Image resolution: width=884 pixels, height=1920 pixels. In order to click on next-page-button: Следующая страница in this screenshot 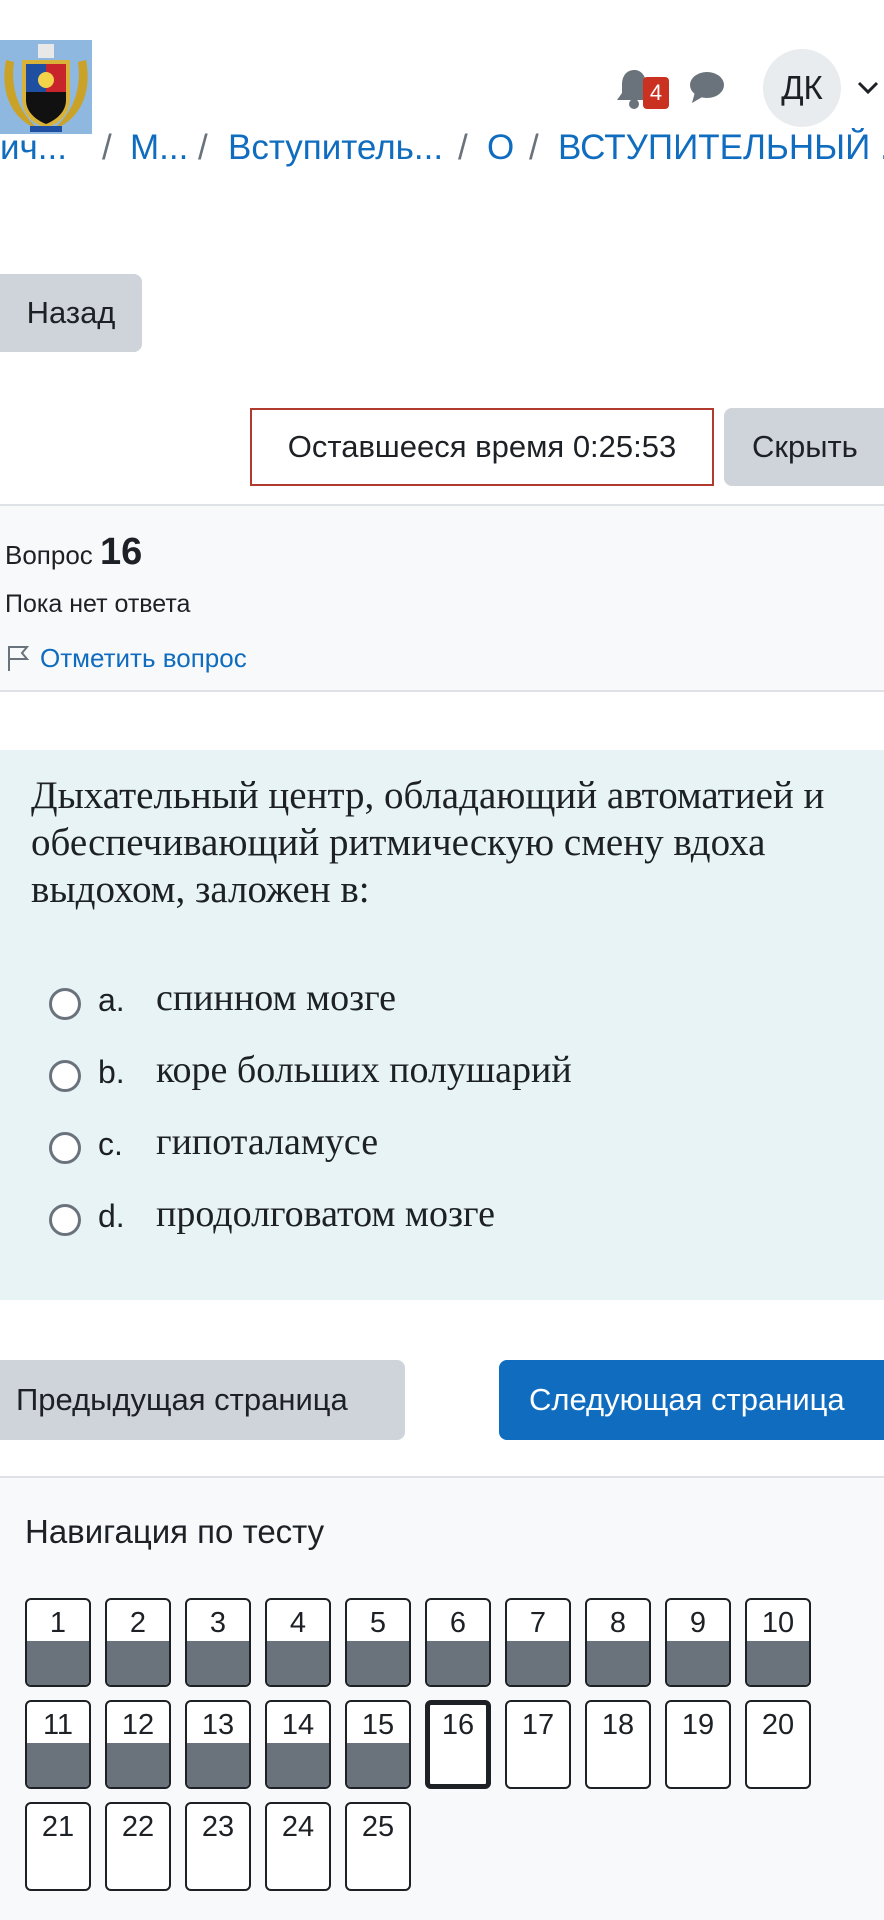, I will do `click(691, 1400)`.